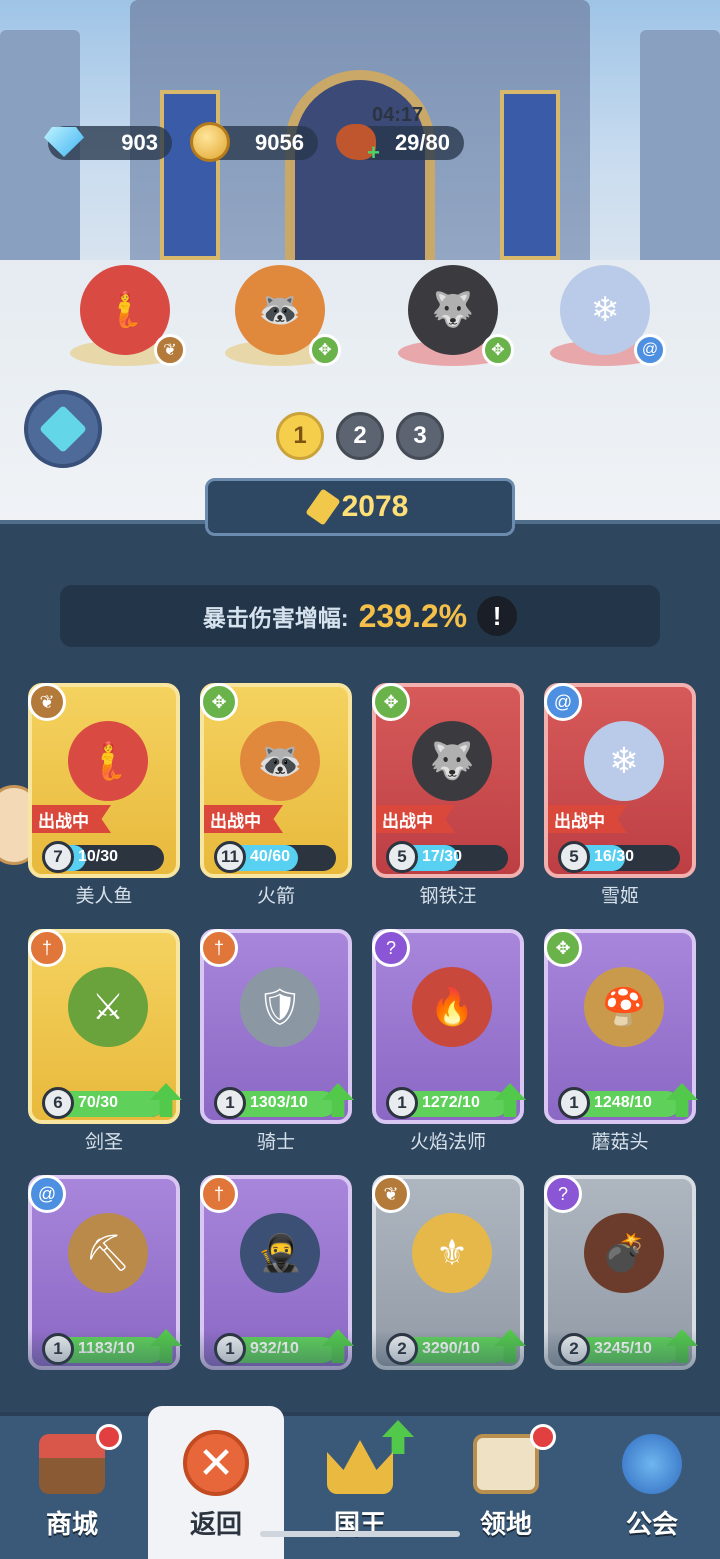  I want to click on crit-damage-value: 239.2%, so click(413, 615).